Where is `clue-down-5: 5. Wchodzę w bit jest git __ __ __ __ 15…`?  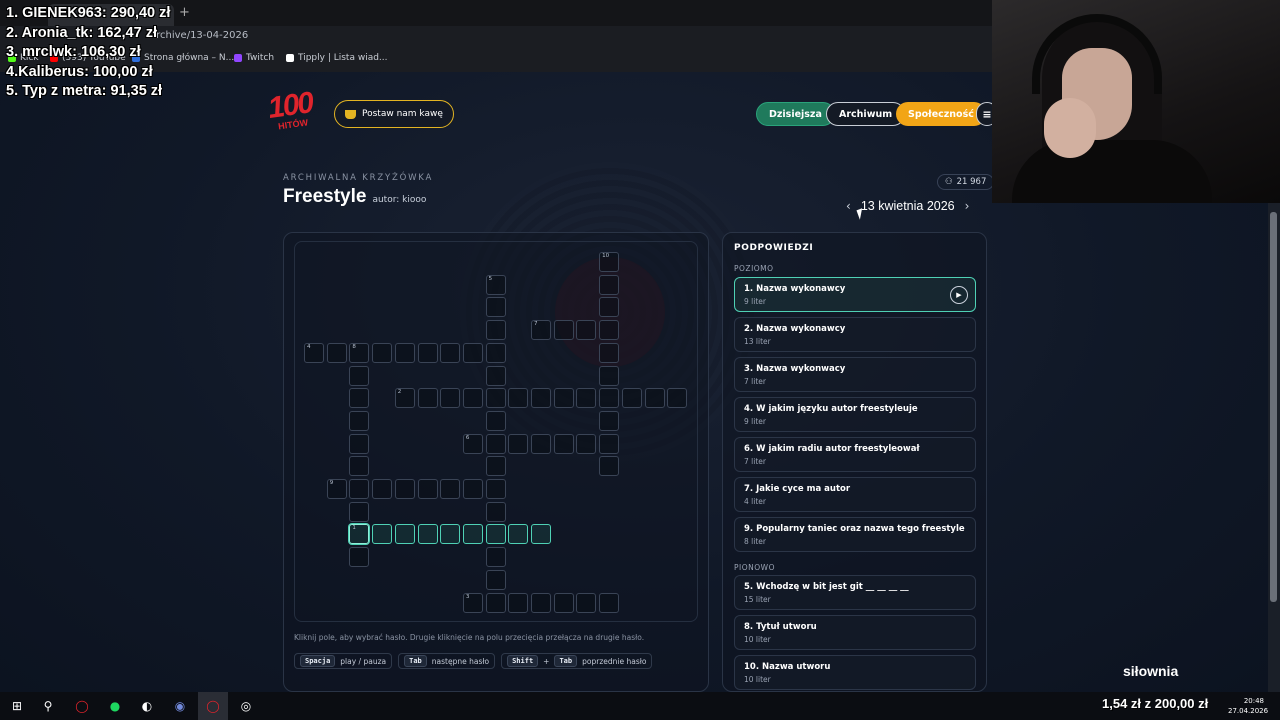 clue-down-5: 5. Wchodzę w bit jest git __ __ __ __ 15… is located at coordinates (855, 592).